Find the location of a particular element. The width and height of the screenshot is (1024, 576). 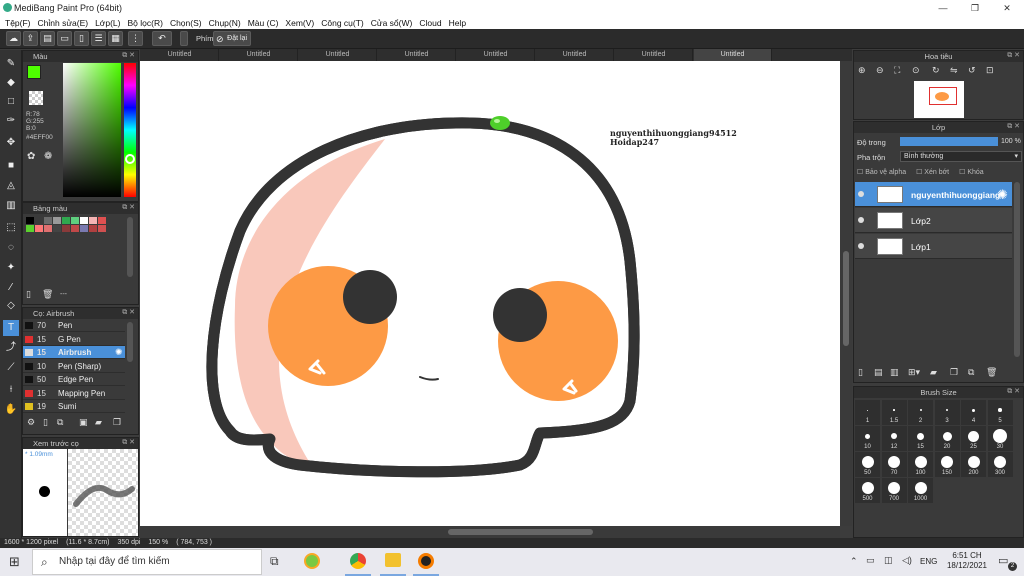

menu-layer: Lớp(L) is located at coordinates (109, 22).